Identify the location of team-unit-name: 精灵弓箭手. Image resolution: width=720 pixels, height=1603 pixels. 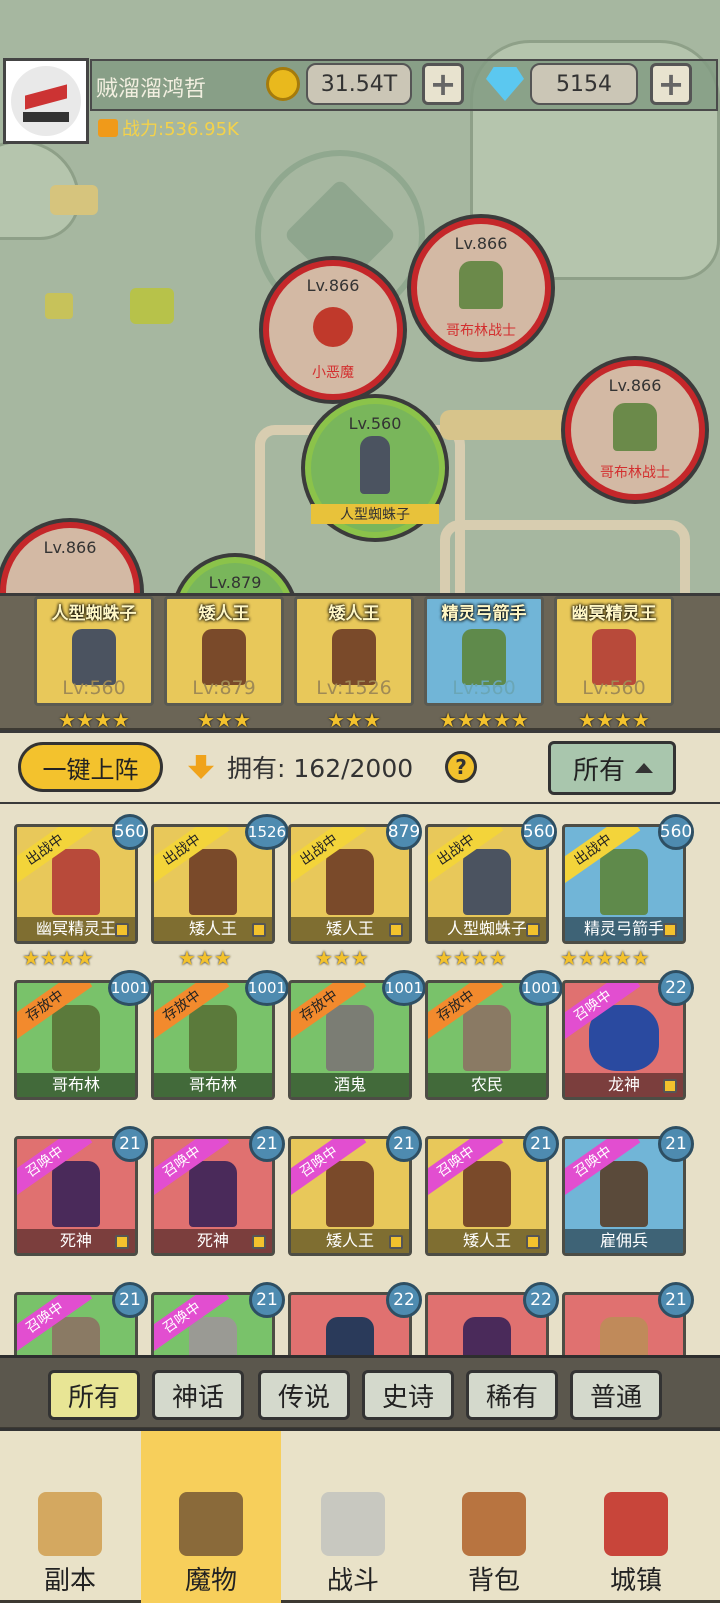
(484, 614).